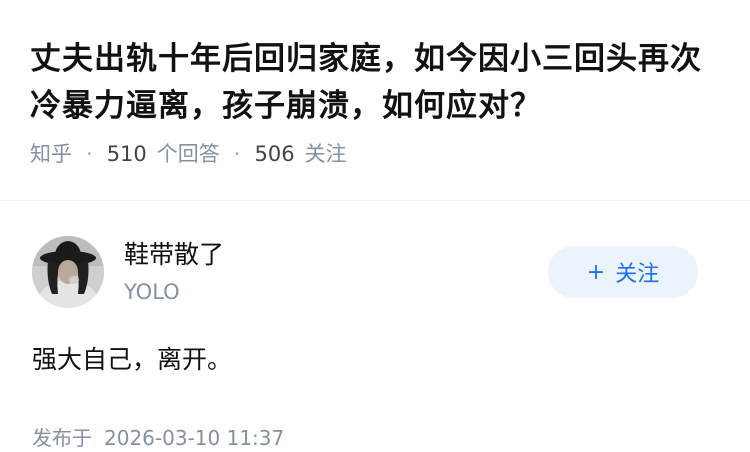 This screenshot has width=750, height=452. What do you see at coordinates (174, 255) in the screenshot?
I see `author-name: 鞋带散了` at bounding box center [174, 255].